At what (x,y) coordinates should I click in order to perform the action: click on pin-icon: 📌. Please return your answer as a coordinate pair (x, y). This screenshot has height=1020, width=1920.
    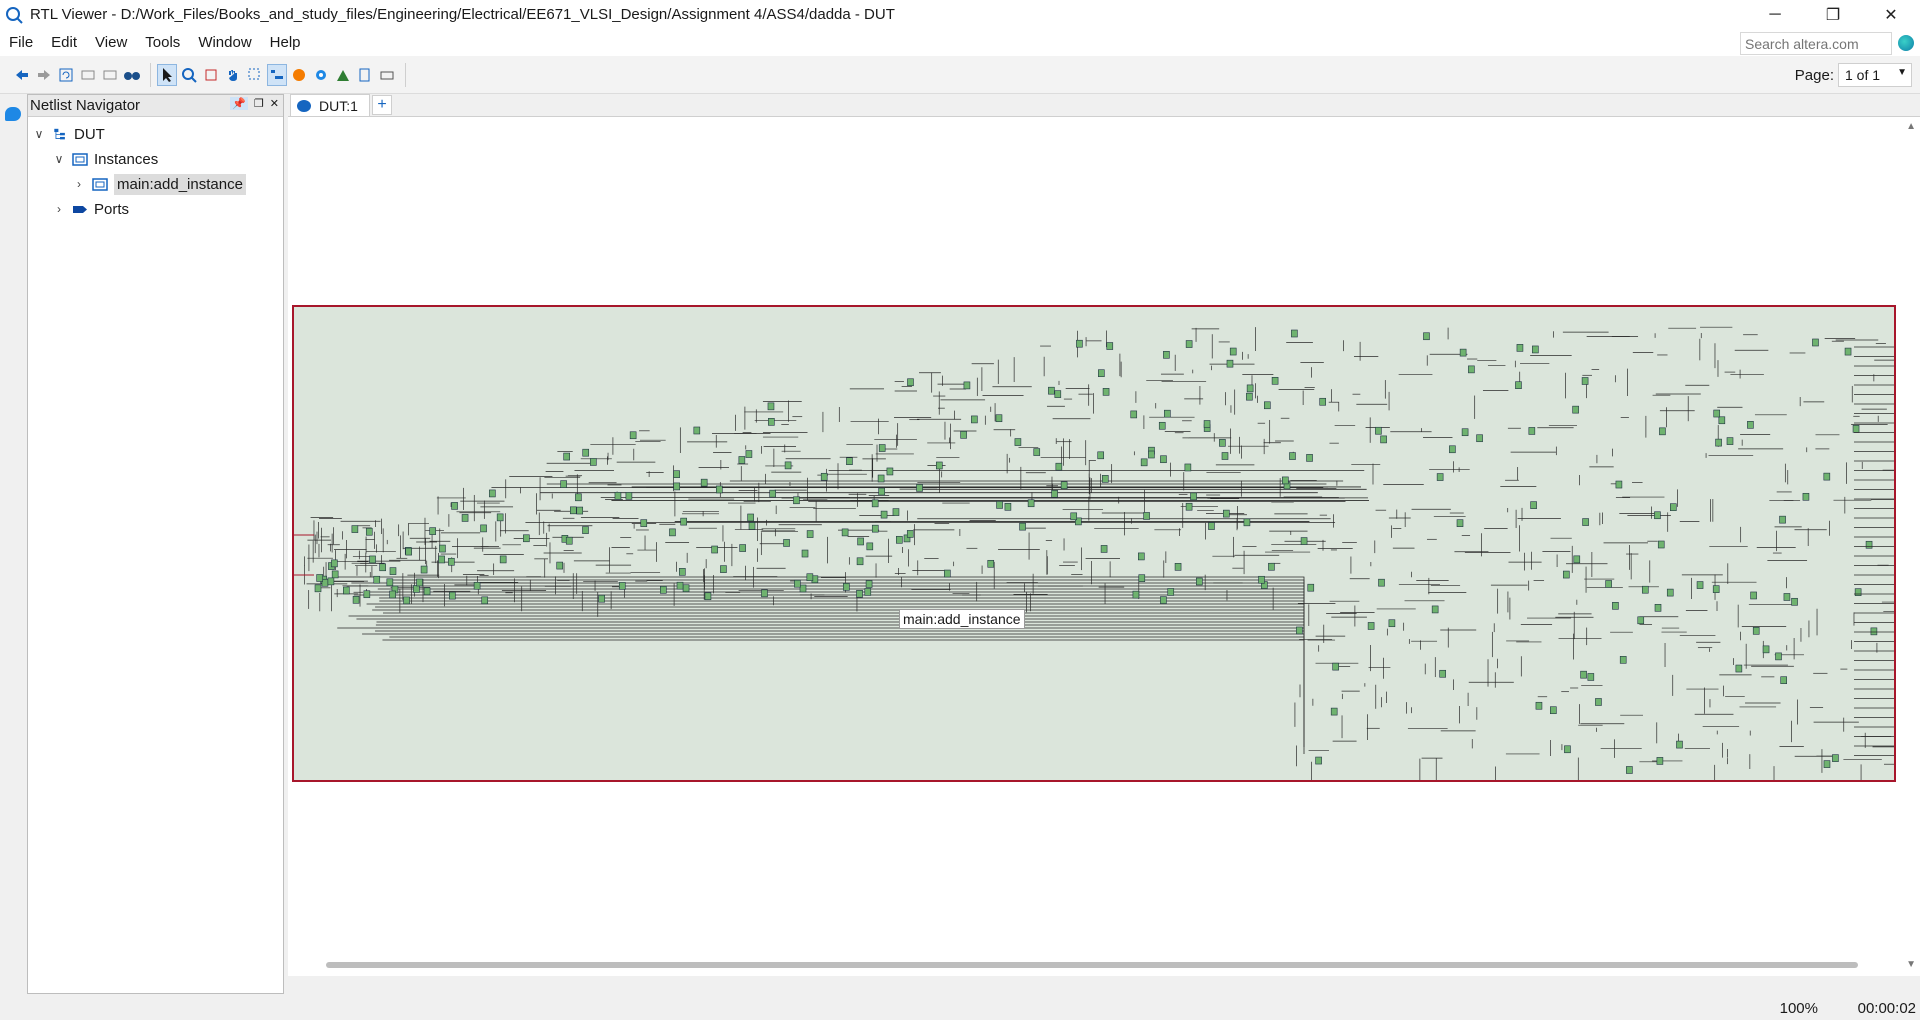
    Looking at the image, I should click on (239, 103).